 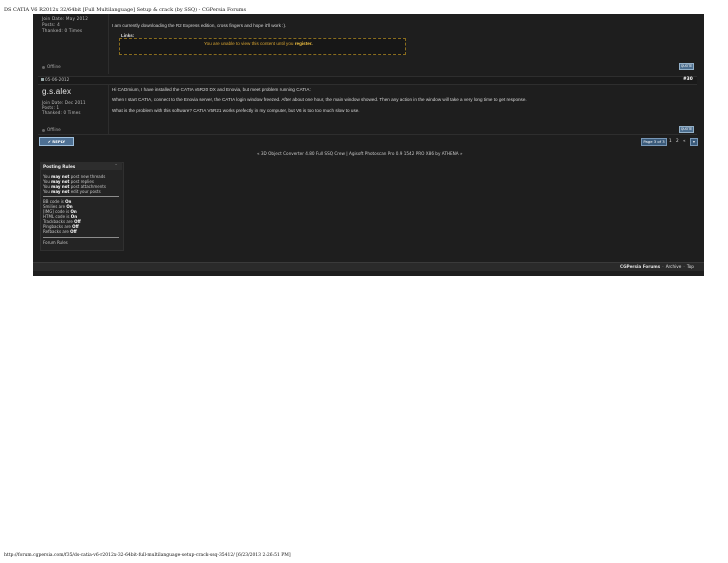 What do you see at coordinates (690, 266) in the screenshot?
I see `top-link: Top` at bounding box center [690, 266].